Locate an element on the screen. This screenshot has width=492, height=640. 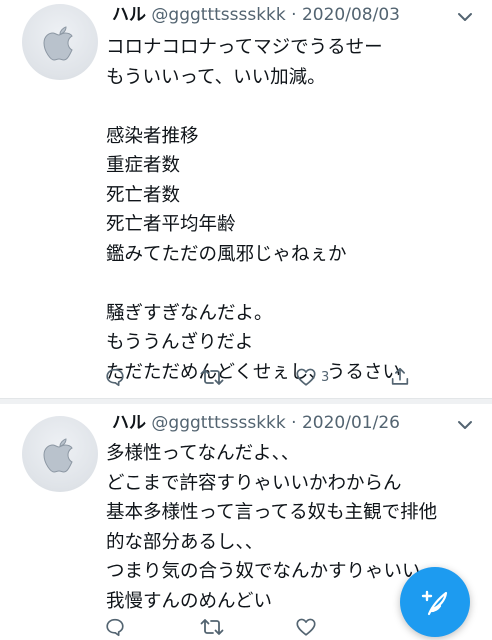
like-button is located at coordinates (306, 627).